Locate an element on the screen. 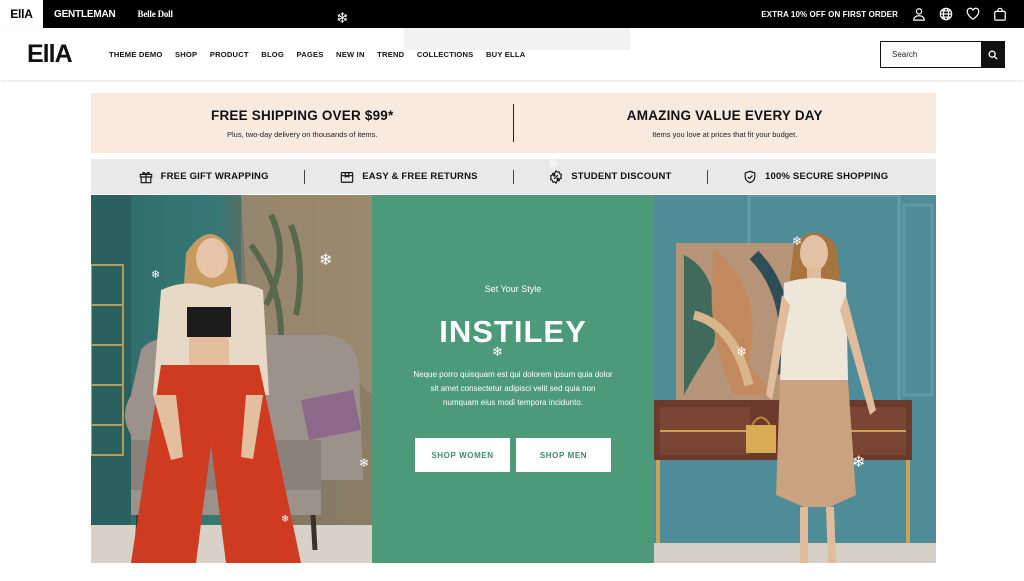  feature-secure-shopping: 100% SECURE SHOPPING is located at coordinates (815, 177).